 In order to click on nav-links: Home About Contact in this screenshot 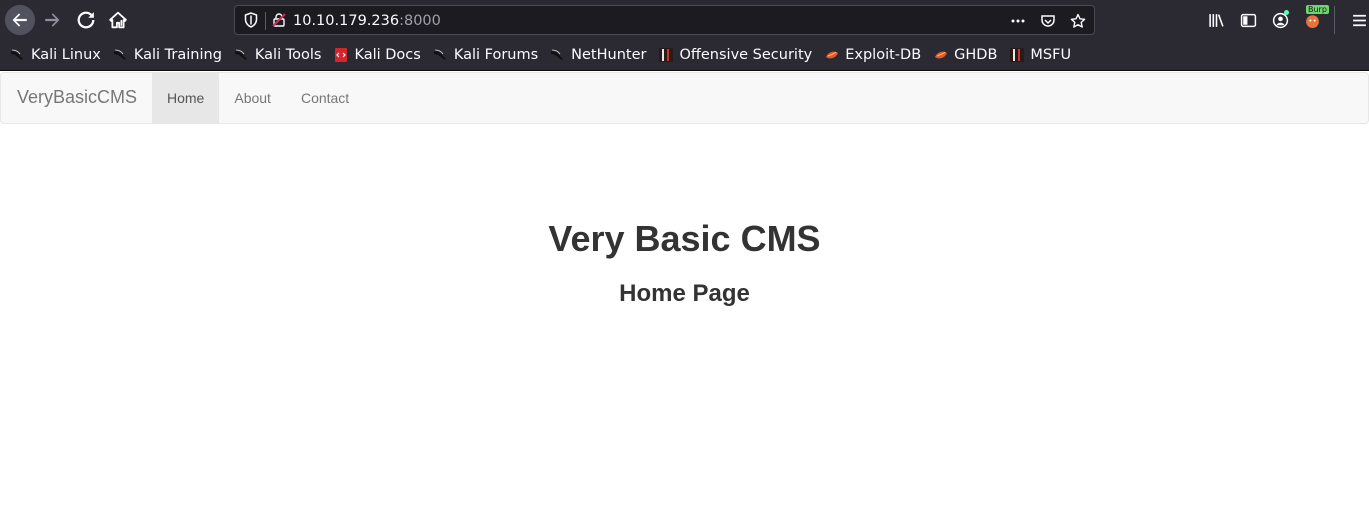, I will do `click(258, 98)`.